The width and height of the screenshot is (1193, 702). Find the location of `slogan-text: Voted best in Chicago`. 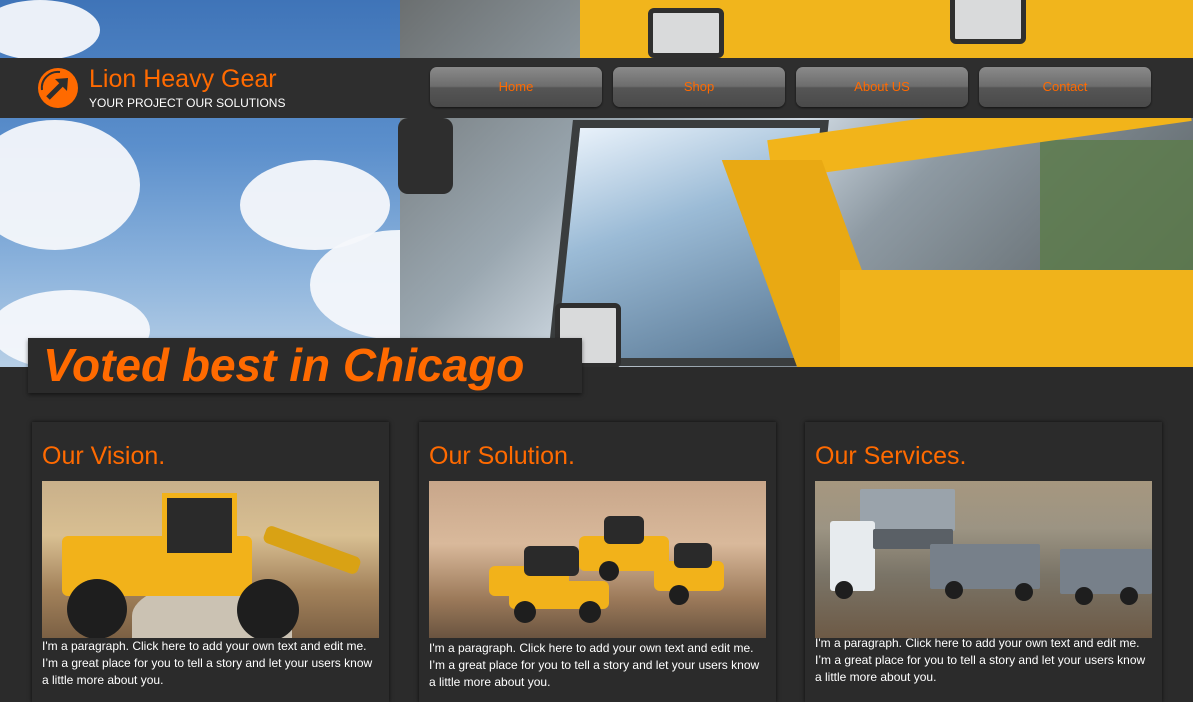

slogan-text: Voted best in Chicago is located at coordinates (284, 365).